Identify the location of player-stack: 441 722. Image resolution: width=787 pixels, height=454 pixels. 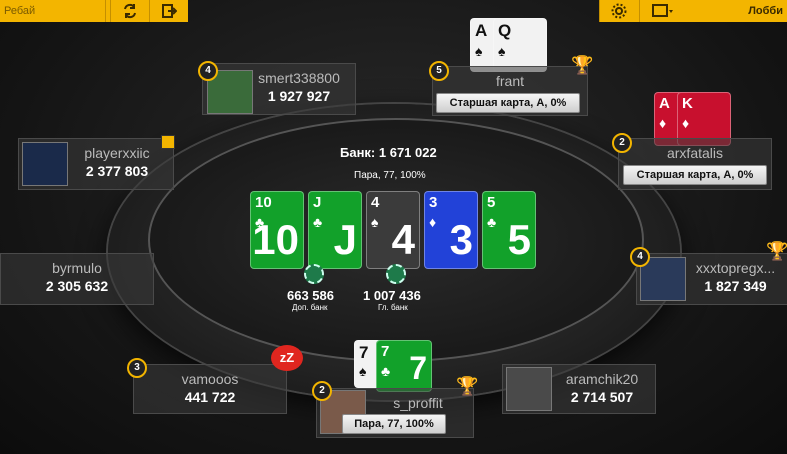
(210, 397).